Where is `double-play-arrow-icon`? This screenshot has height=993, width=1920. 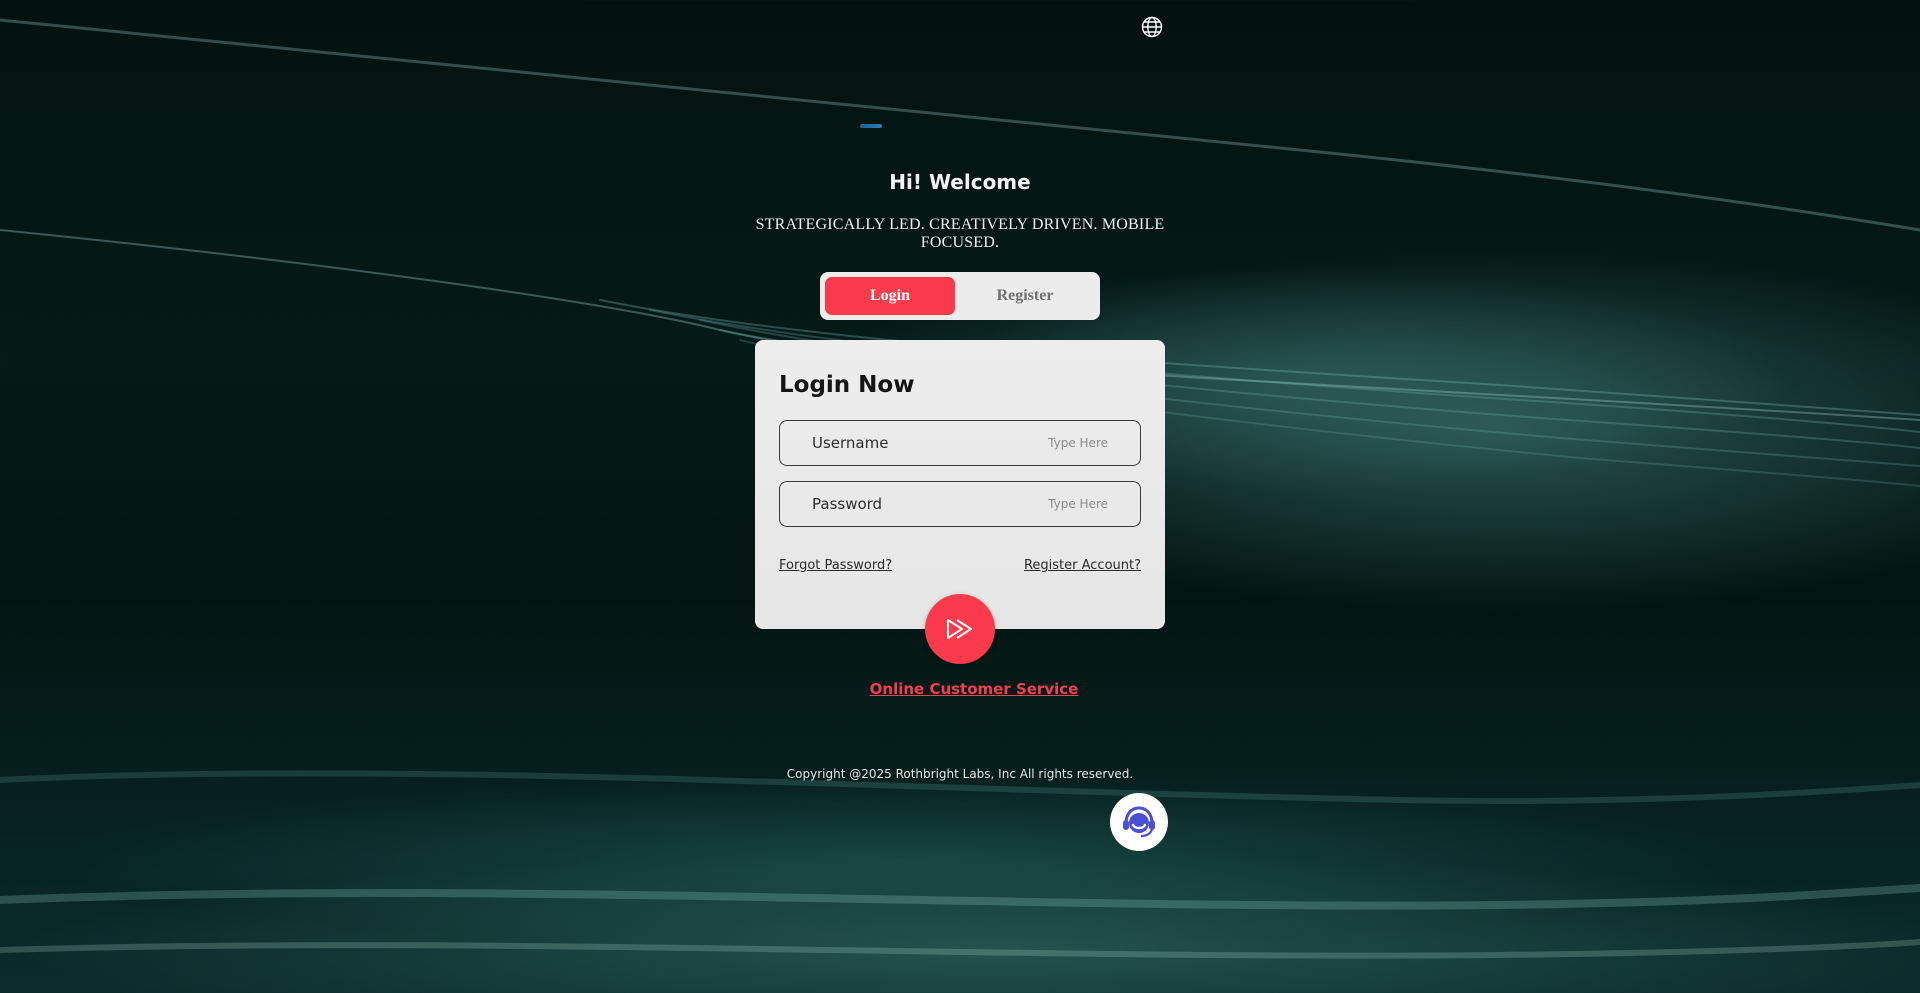 double-play-arrow-icon is located at coordinates (959, 629).